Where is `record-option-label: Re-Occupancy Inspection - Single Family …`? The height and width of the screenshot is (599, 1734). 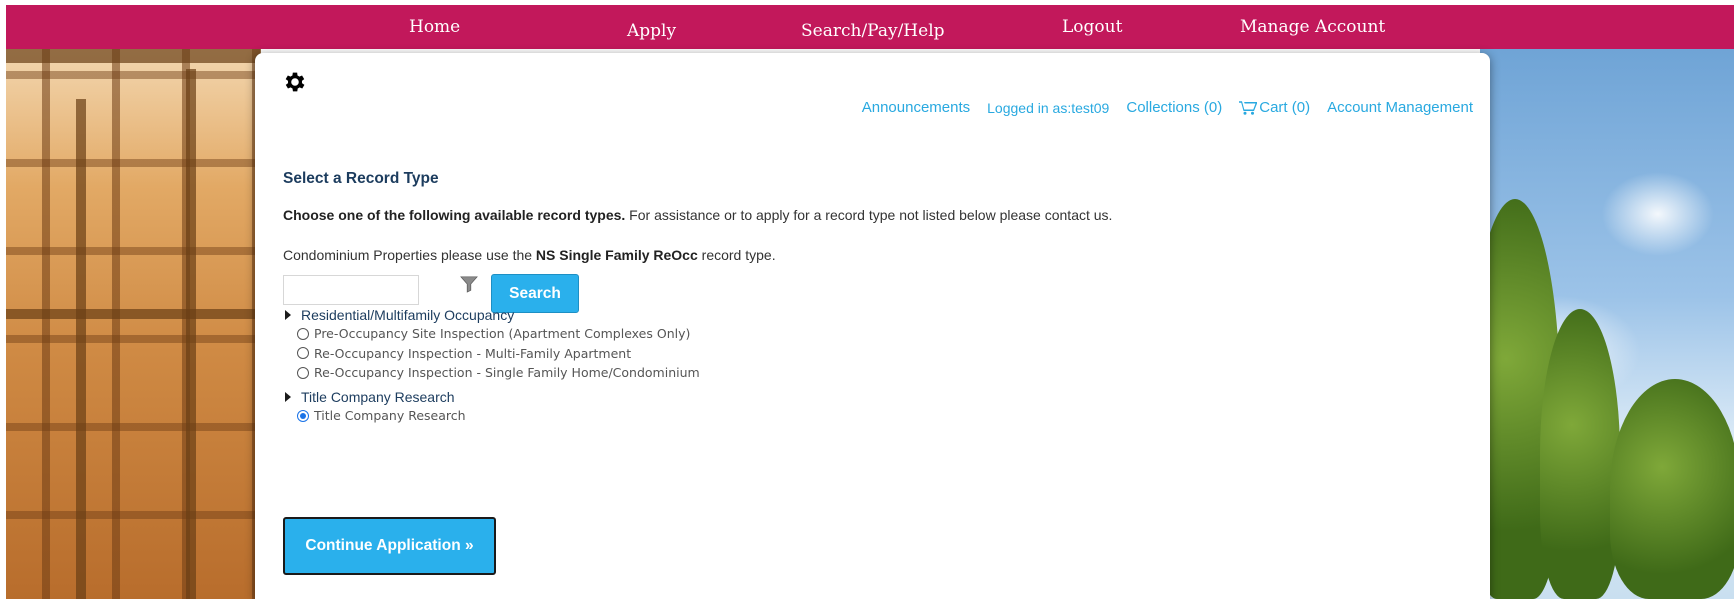 record-option-label: Re-Occupancy Inspection - Single Family … is located at coordinates (507, 372).